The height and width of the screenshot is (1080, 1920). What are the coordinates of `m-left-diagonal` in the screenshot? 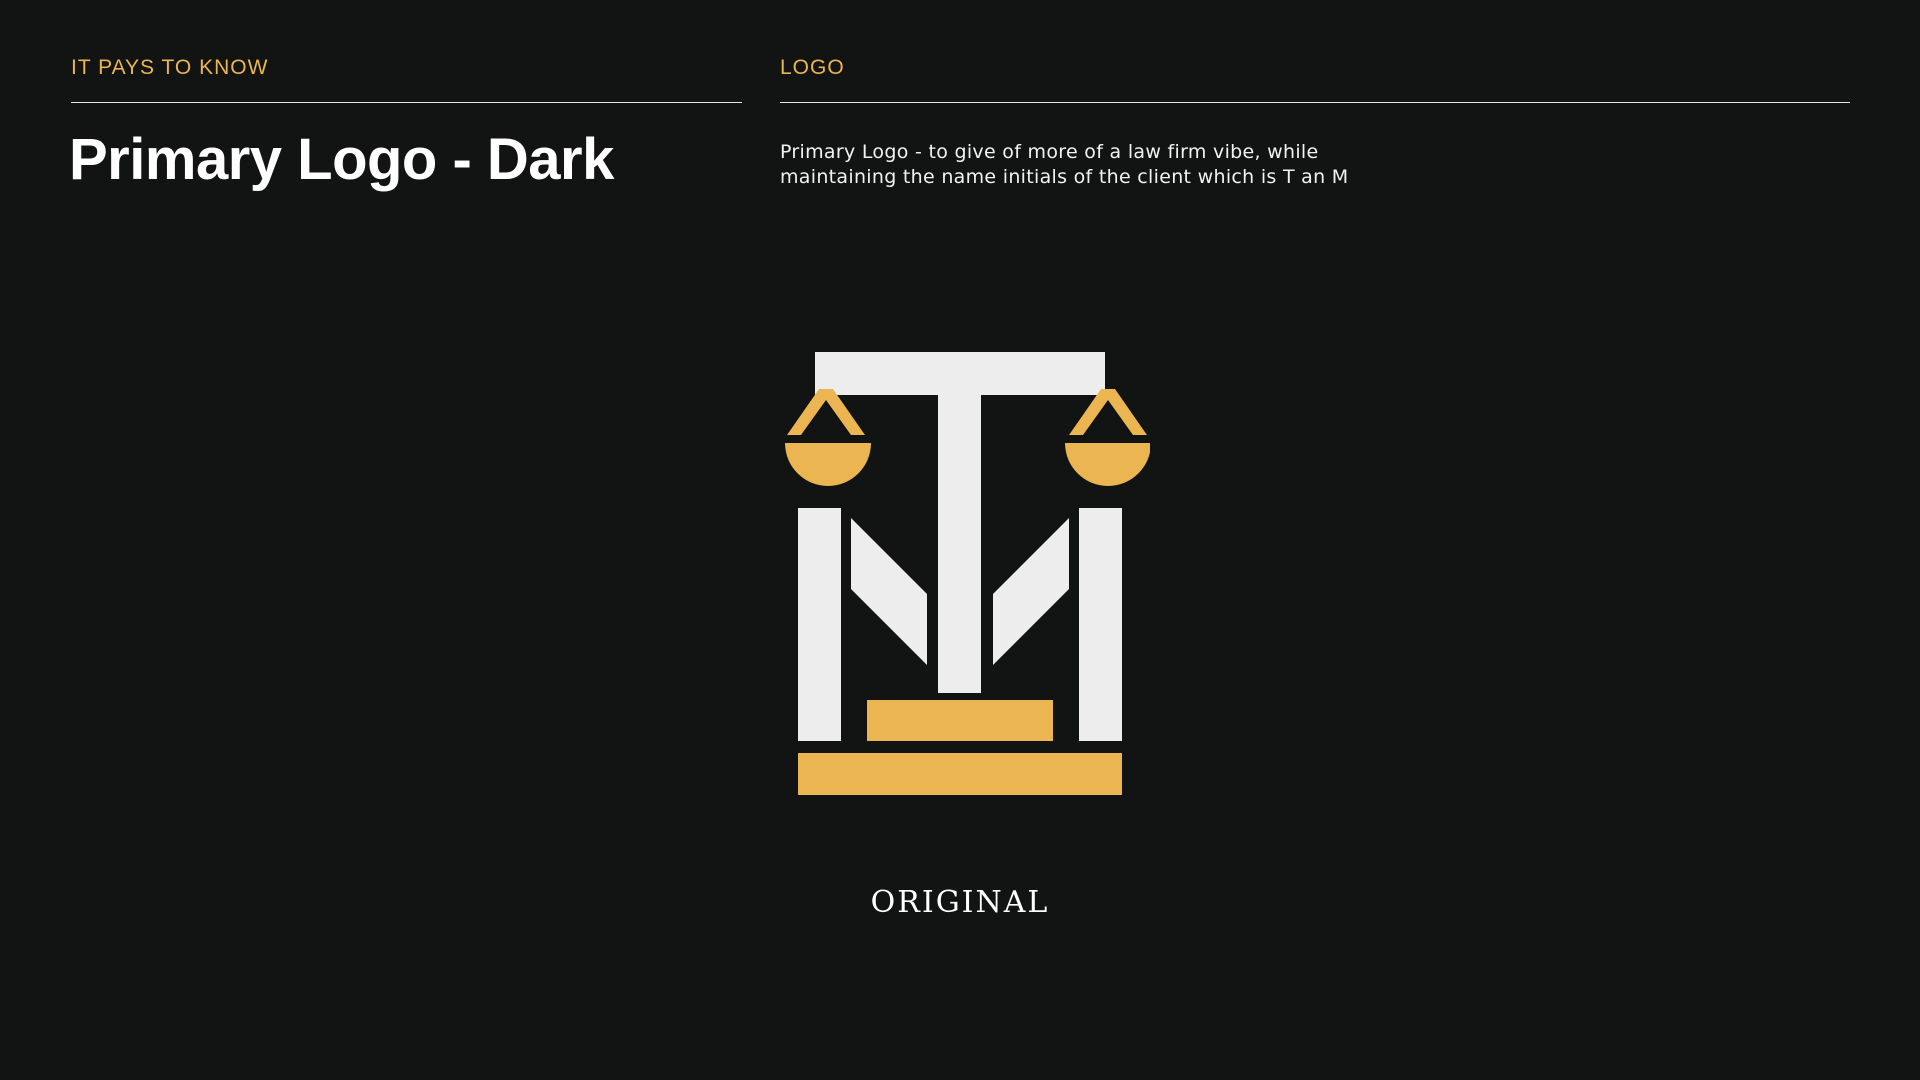 It's located at (889, 591).